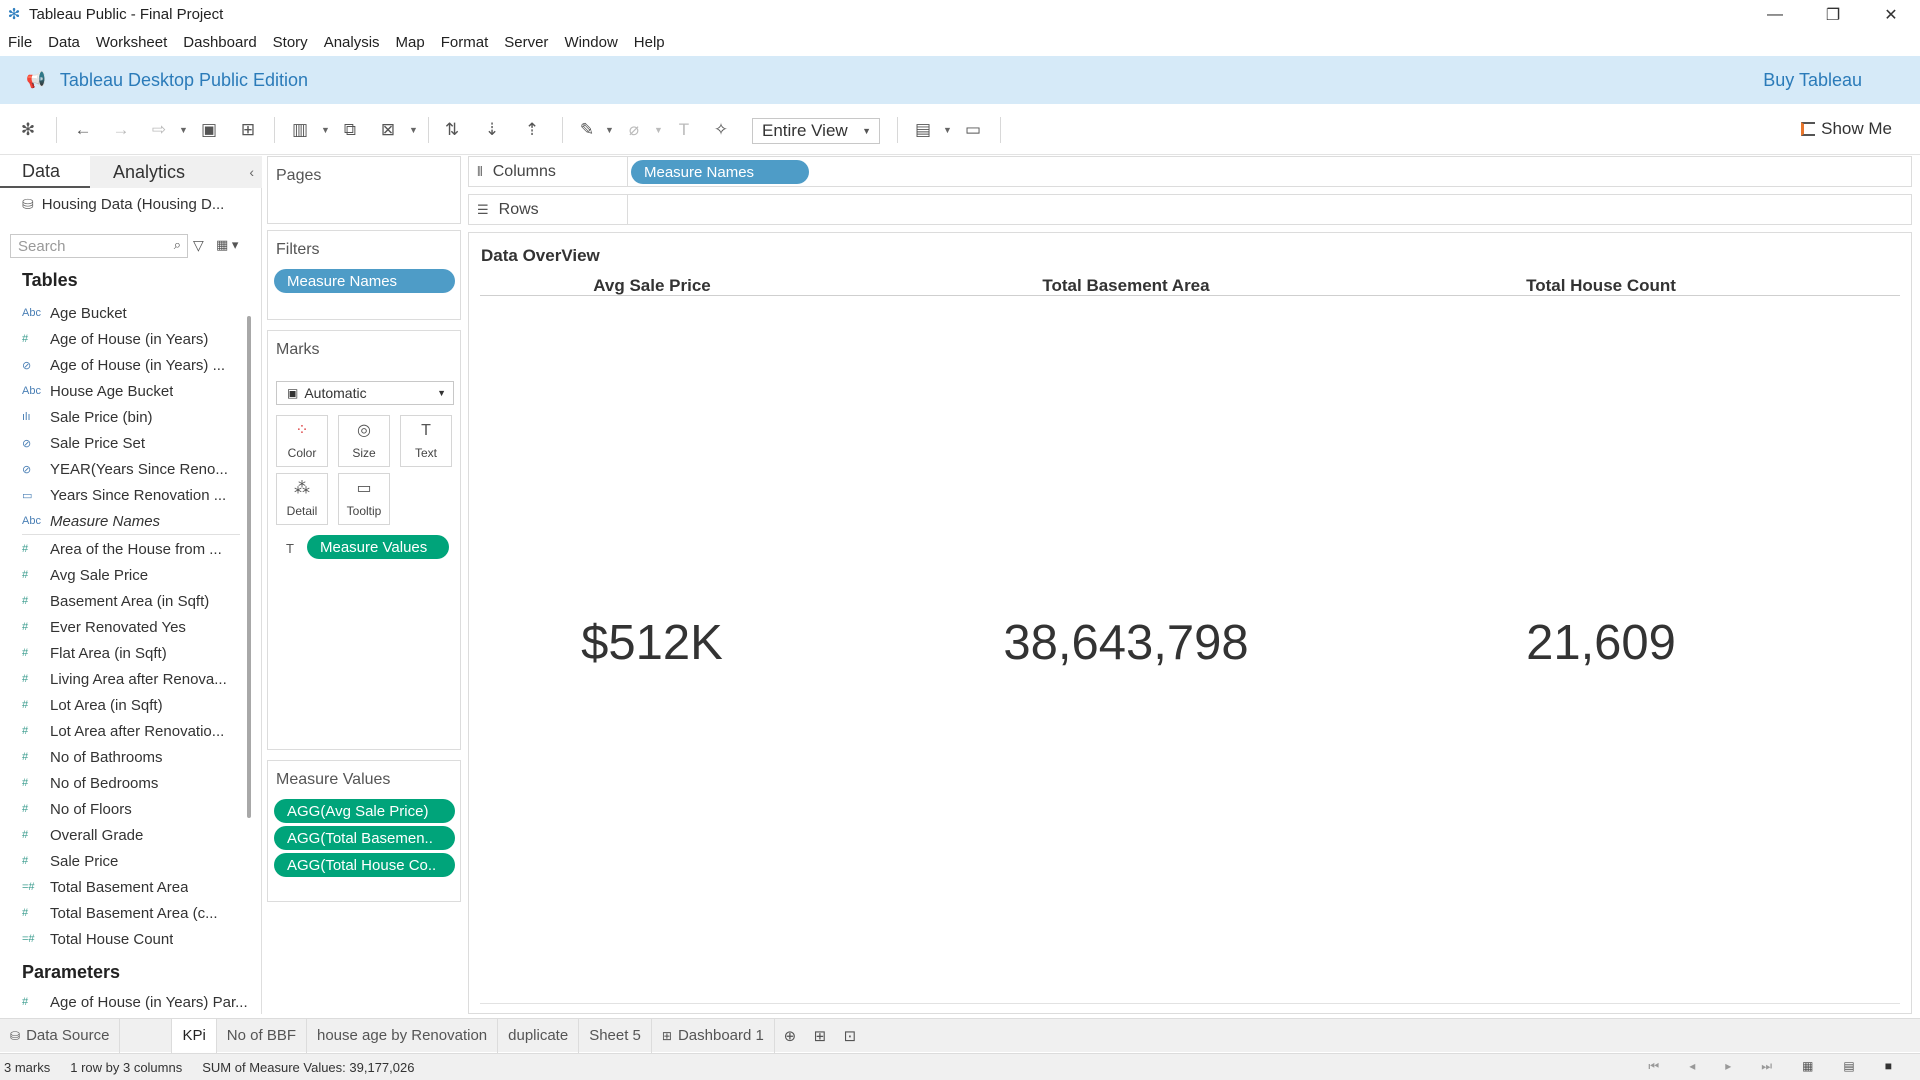  I want to click on field-item: ⊘ Sale Price Set, so click(120, 443).